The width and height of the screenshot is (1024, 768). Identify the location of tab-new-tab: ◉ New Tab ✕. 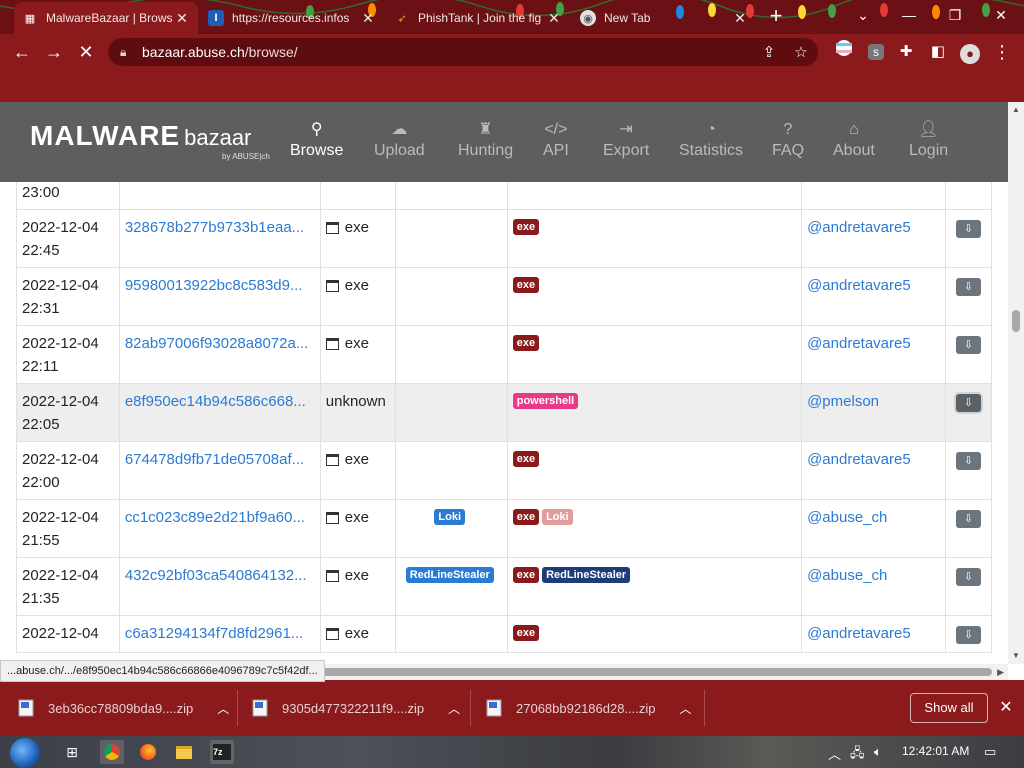
(664, 18).